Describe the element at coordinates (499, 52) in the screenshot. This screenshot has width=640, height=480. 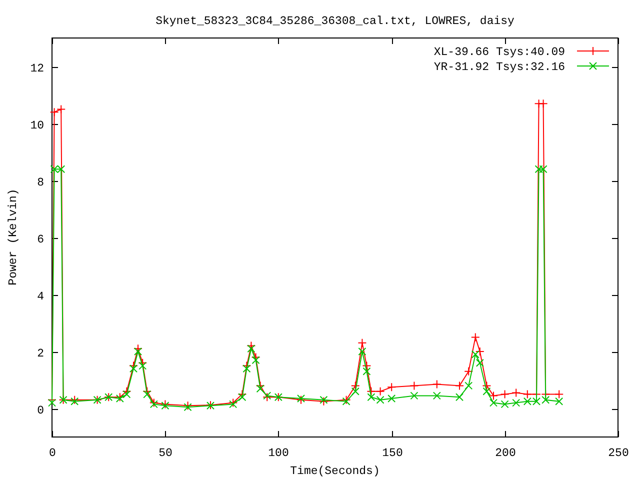
I see `legend-label: XL-39.66 Tsys:40.09` at that location.